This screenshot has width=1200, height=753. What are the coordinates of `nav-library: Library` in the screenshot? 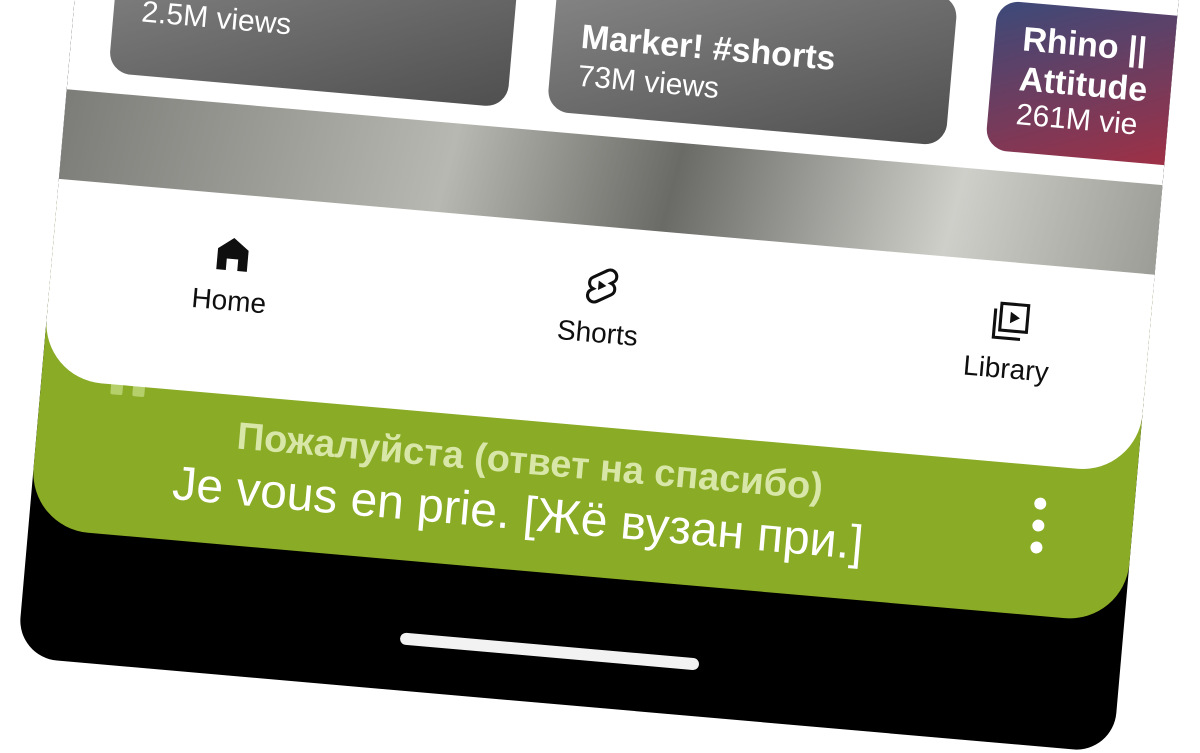 It's located at (1008, 341).